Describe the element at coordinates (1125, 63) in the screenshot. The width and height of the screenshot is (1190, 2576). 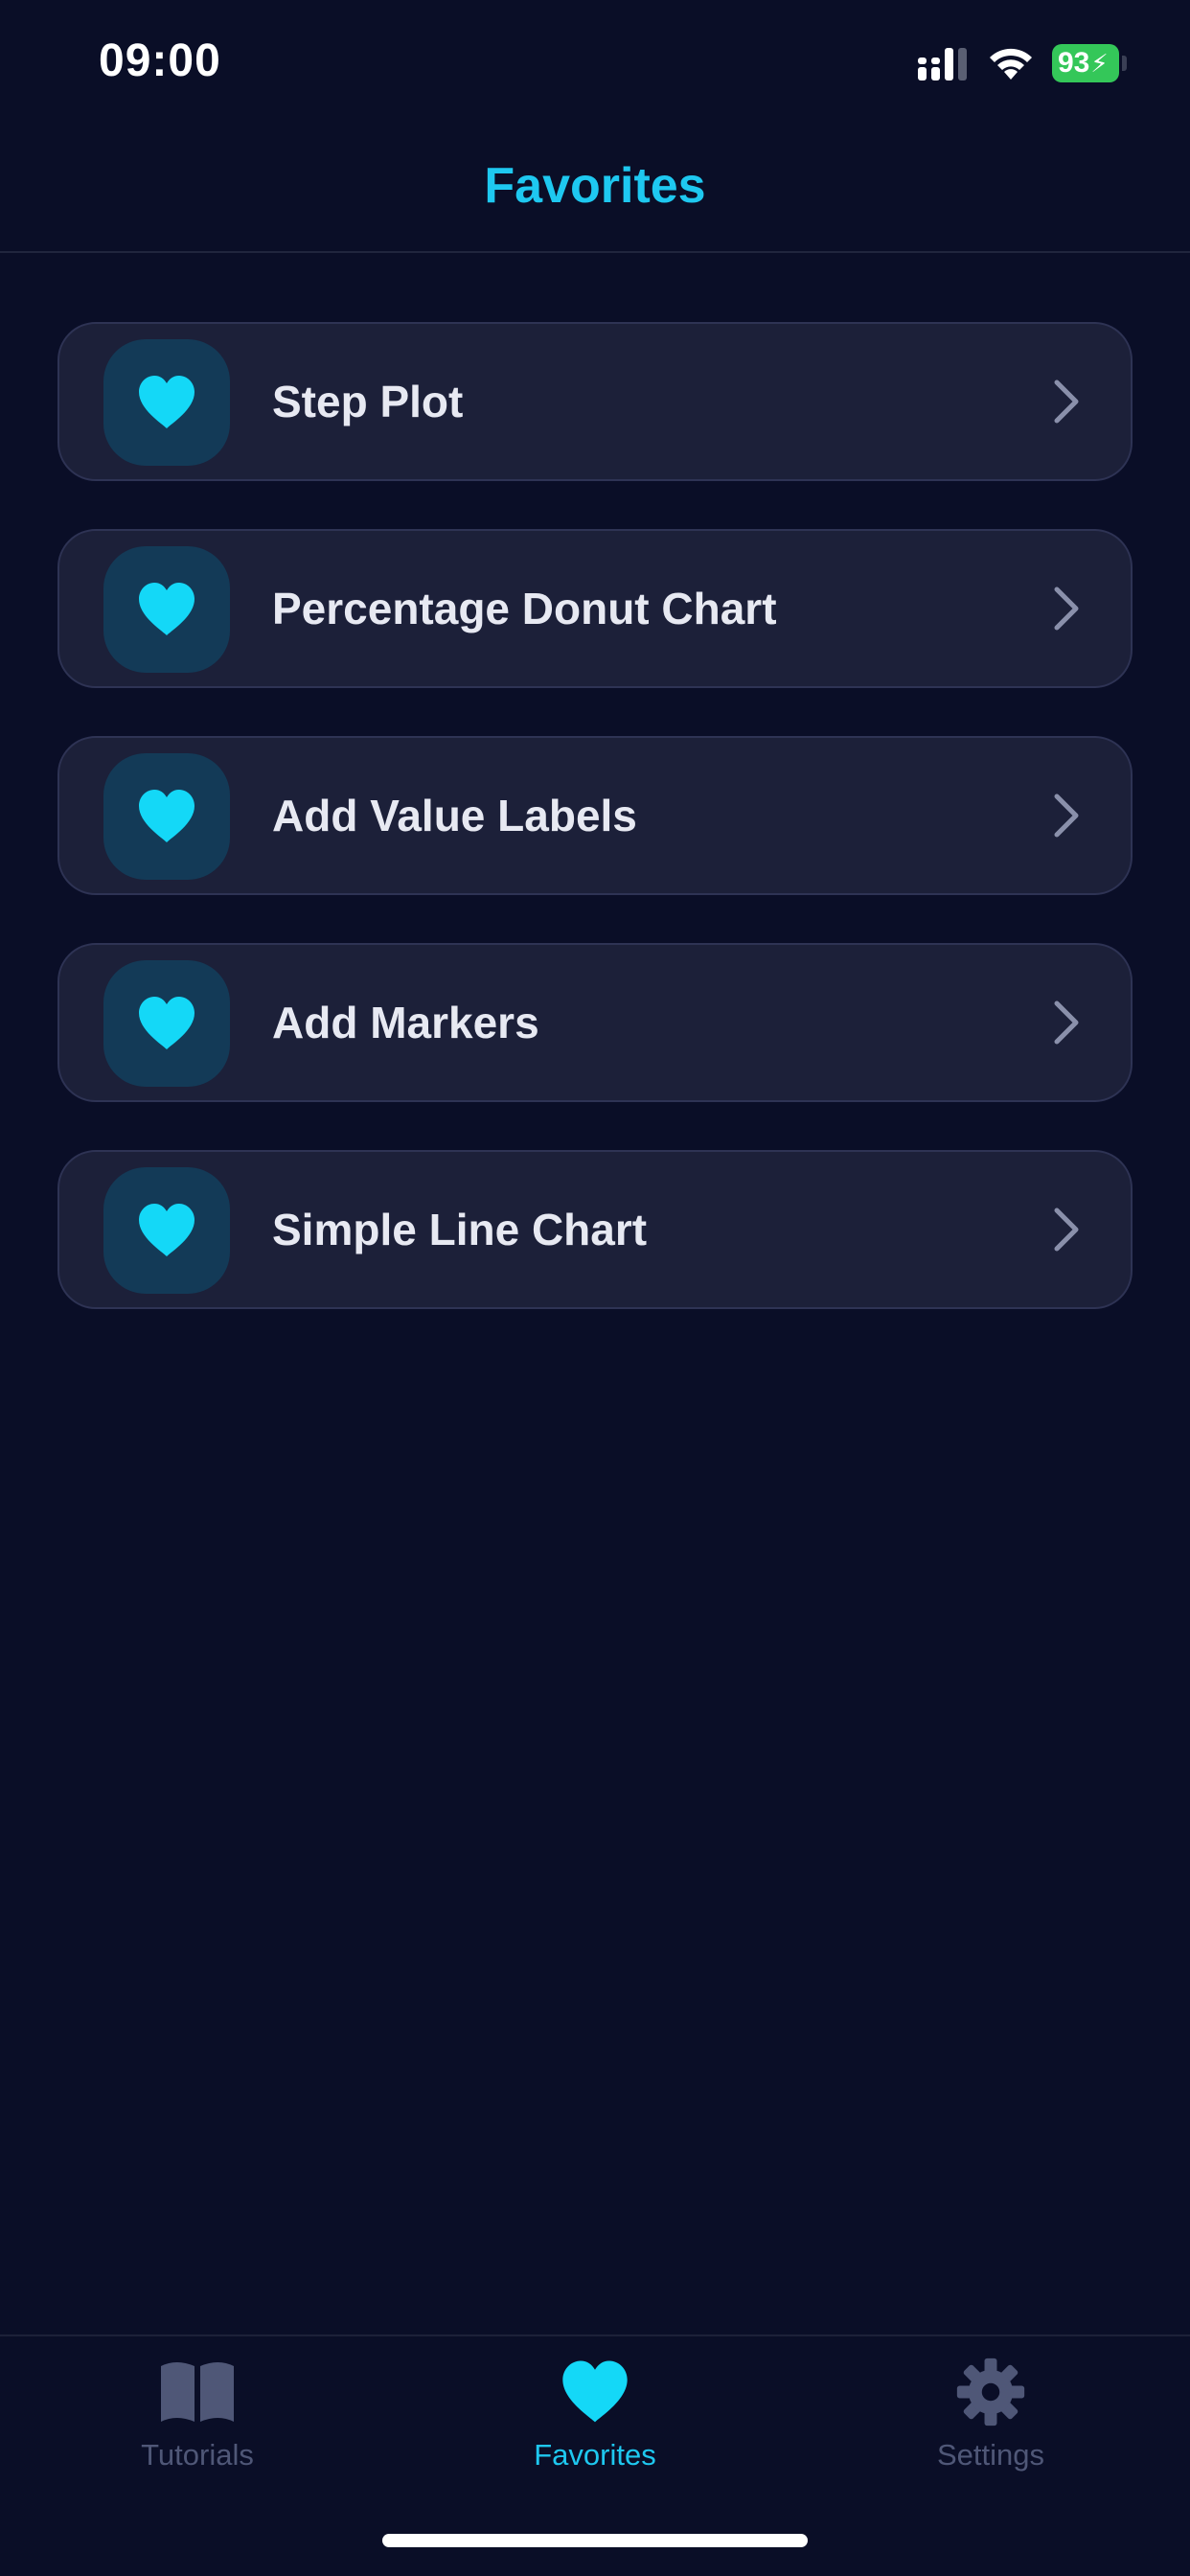
I see `battery-cap` at that location.